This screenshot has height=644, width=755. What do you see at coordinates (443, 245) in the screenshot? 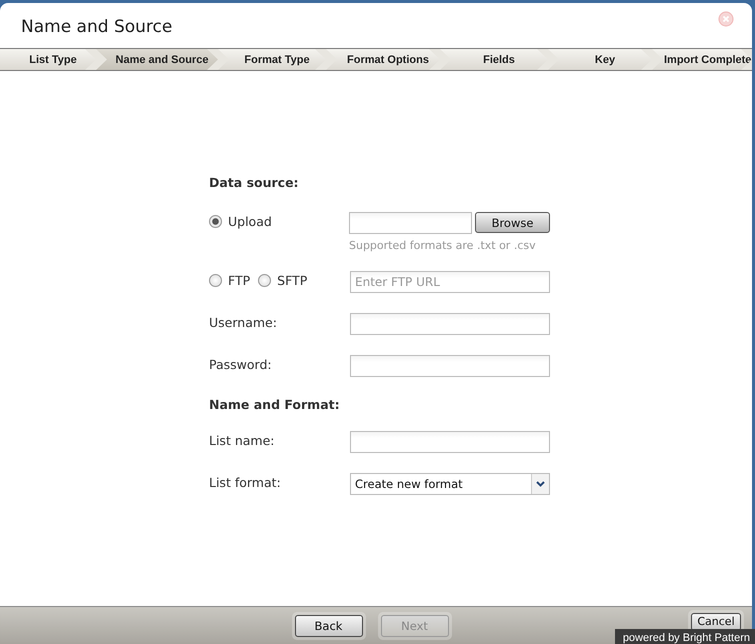
I see `hint-text: Supported formats are .txt or .csv` at bounding box center [443, 245].